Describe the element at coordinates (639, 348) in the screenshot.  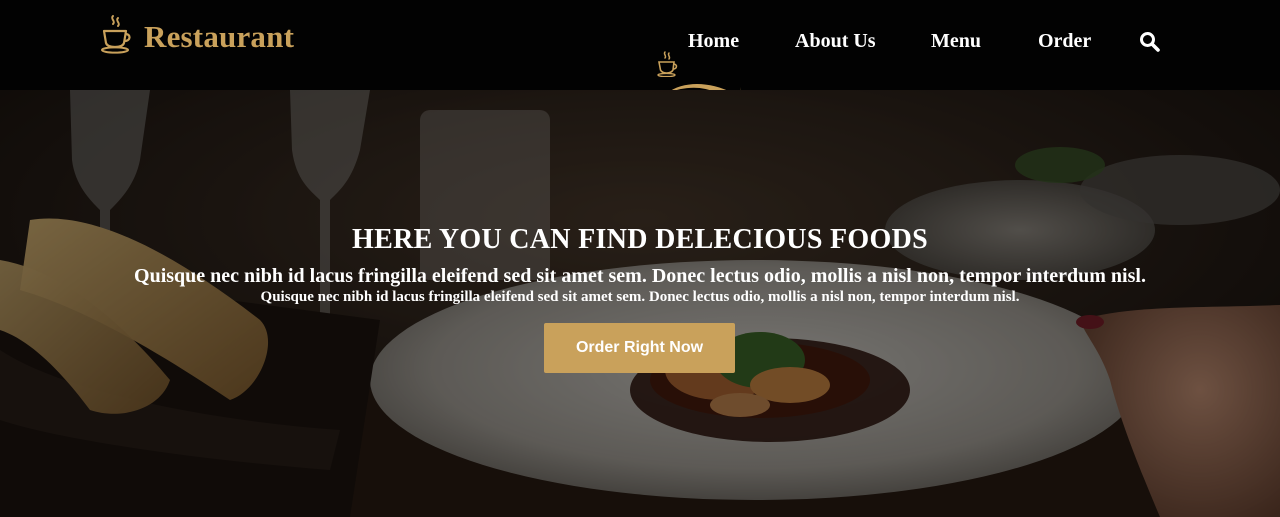
I see `order-right-now-button: Order Right Now` at that location.